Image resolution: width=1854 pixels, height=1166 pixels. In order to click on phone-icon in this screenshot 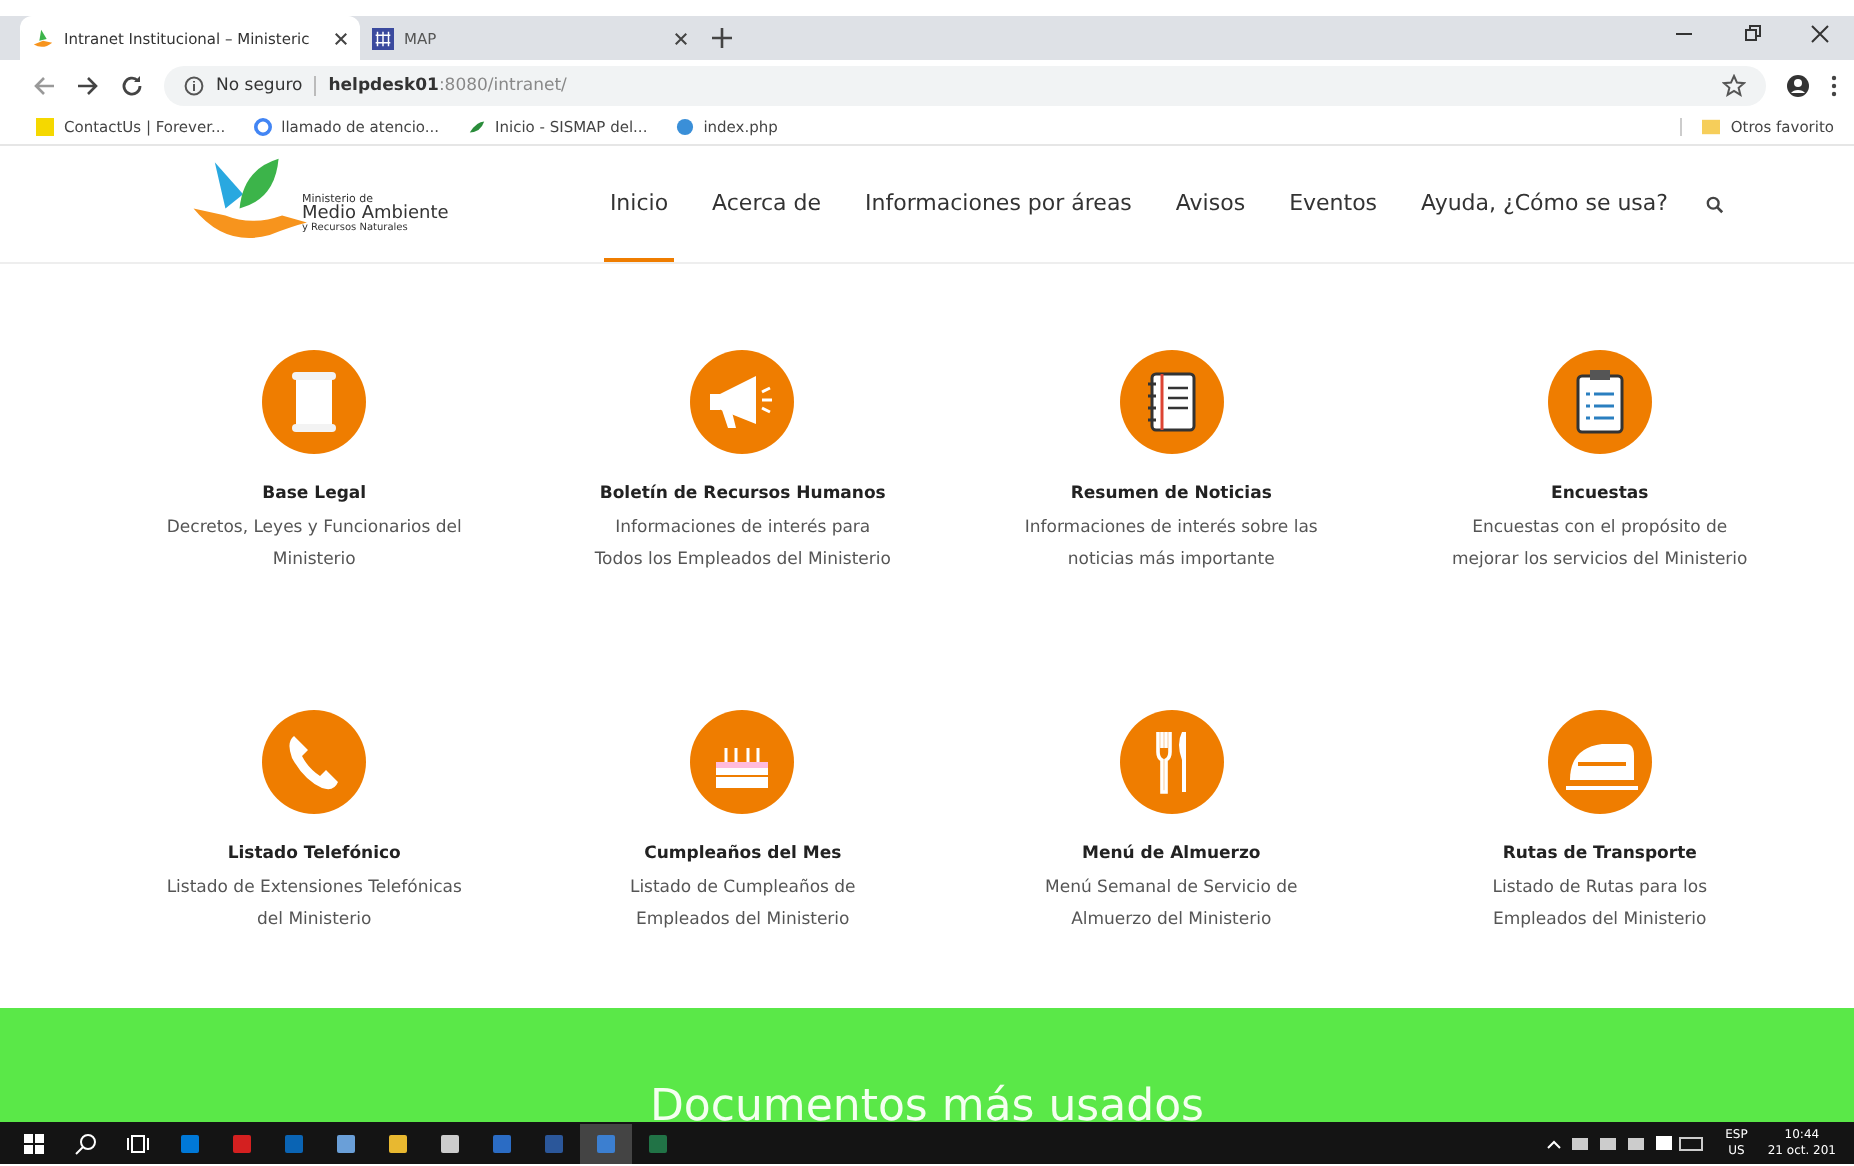, I will do `click(314, 762)`.